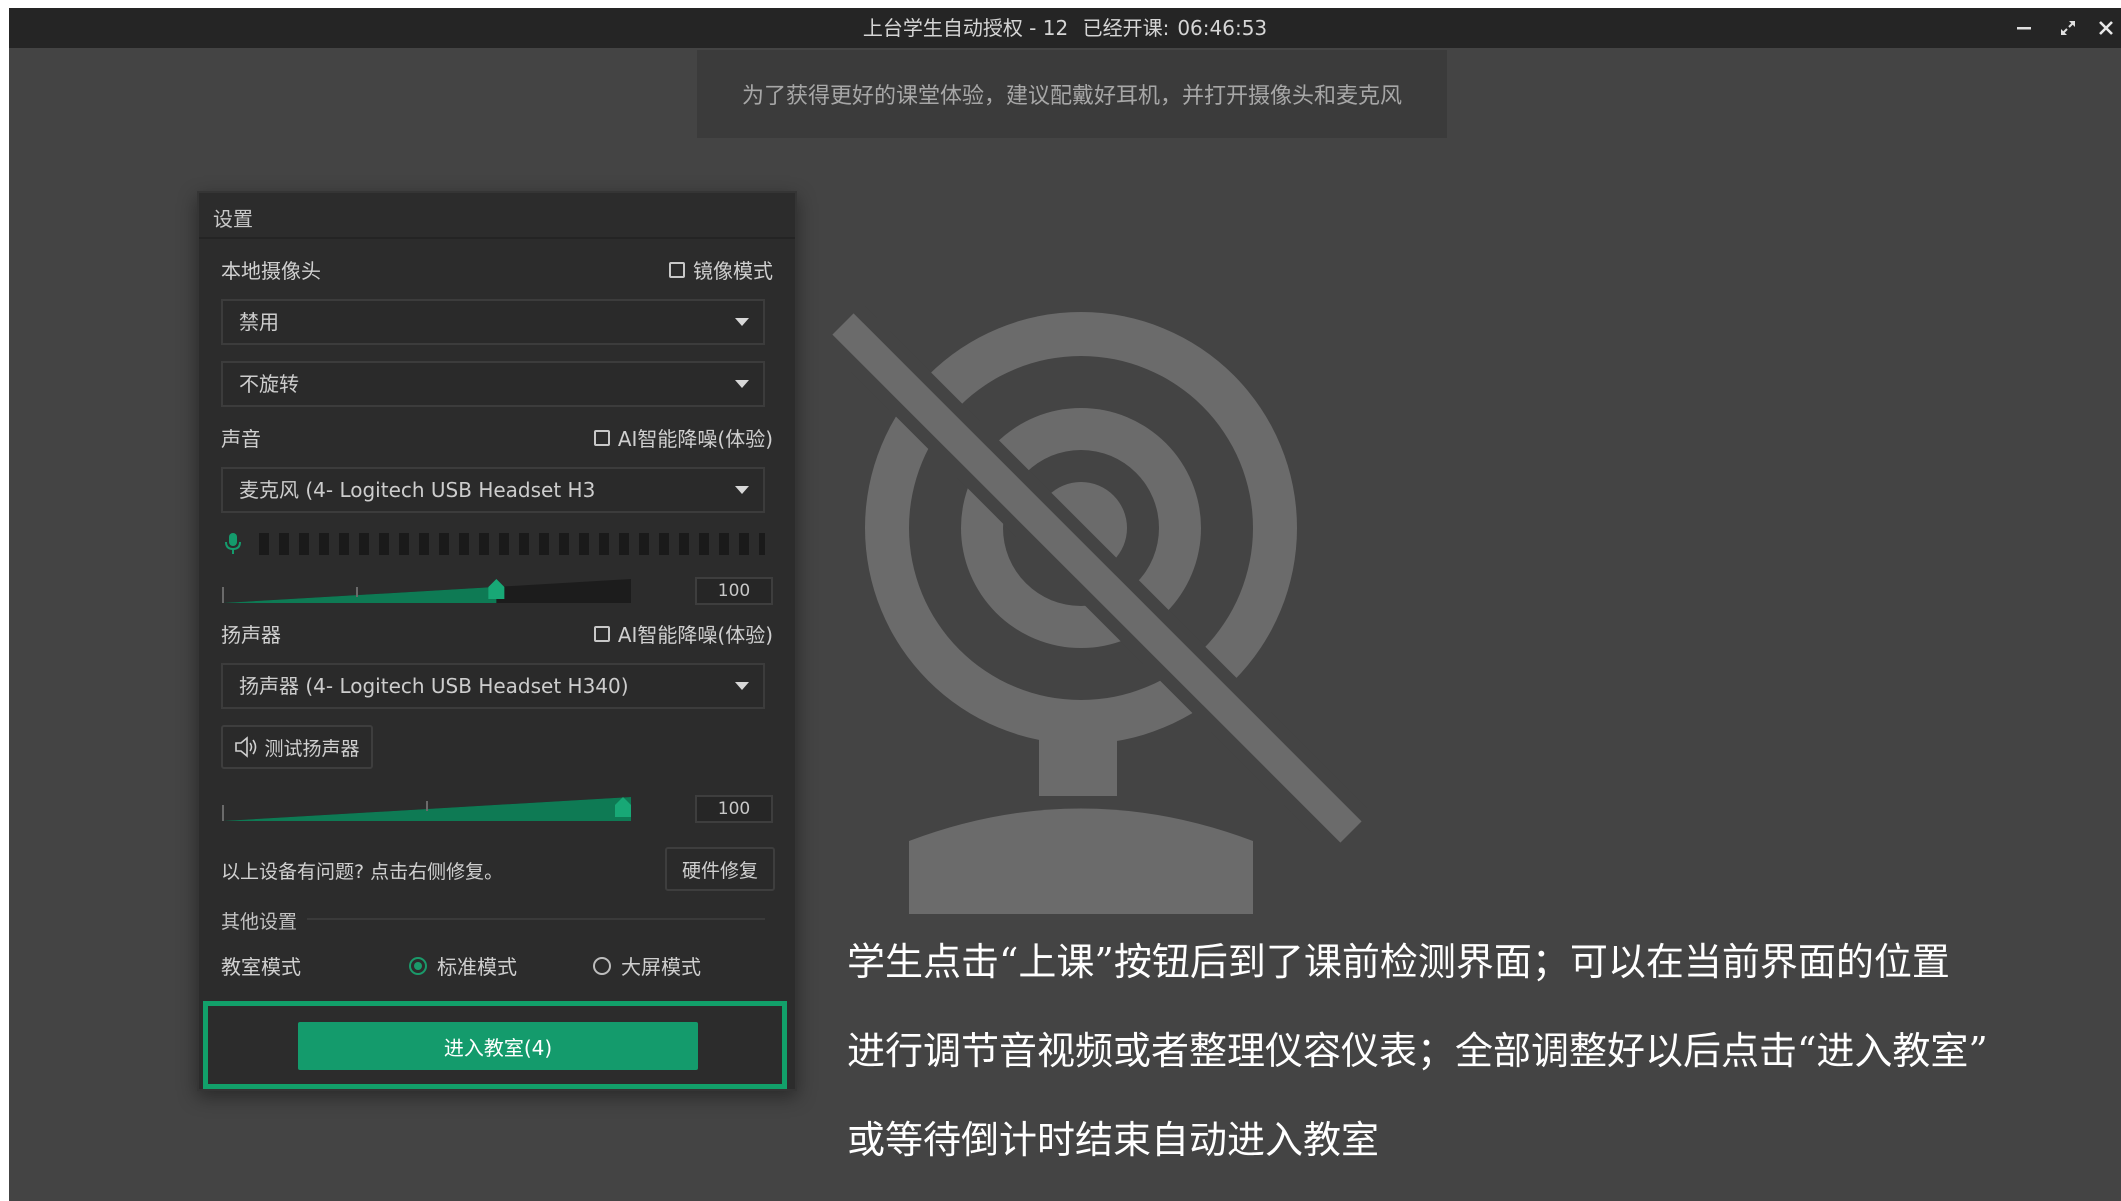 Image resolution: width=2121 pixels, height=1201 pixels. I want to click on repair-hint: 以上设备有问题? 点击右侧修复。, so click(362, 872).